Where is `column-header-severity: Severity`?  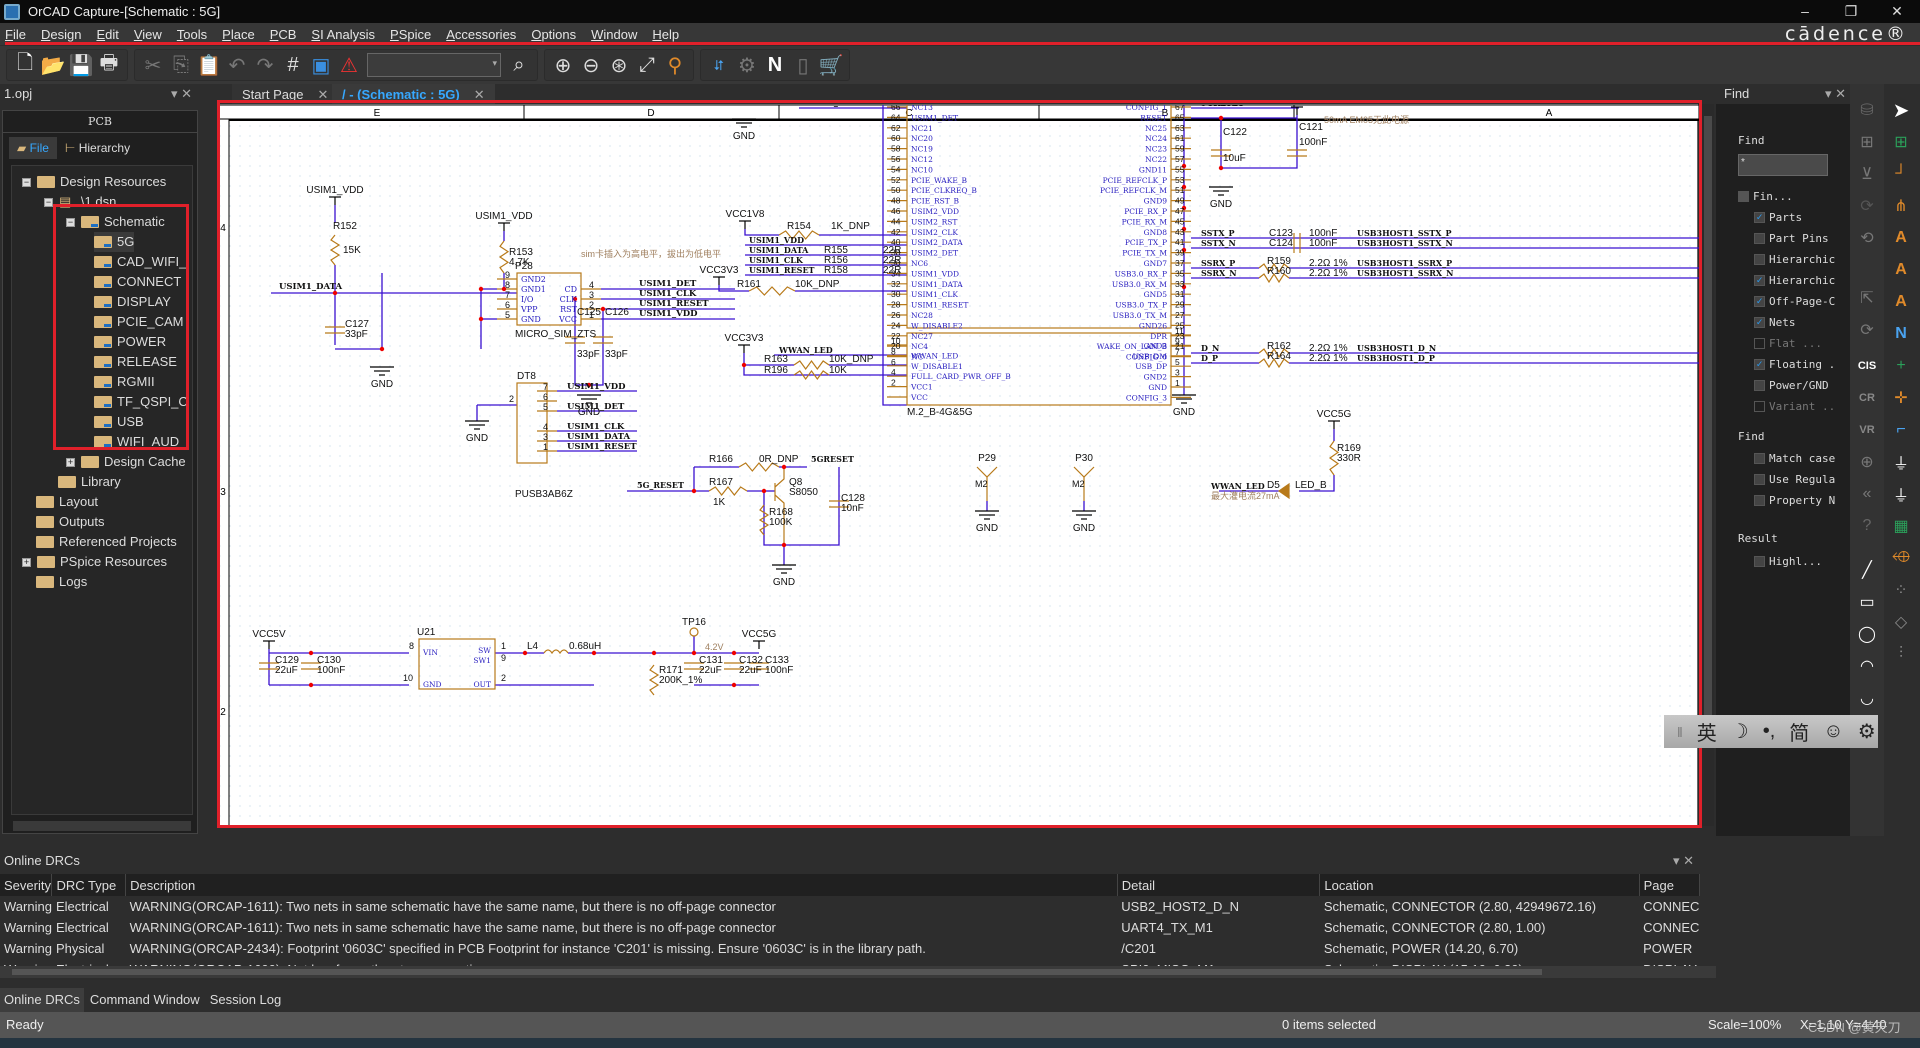
column-header-severity: Severity is located at coordinates (26, 885).